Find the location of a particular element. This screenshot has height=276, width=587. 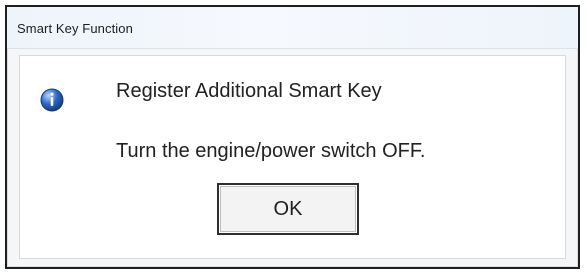

title-bar: Smart Key Function is located at coordinates (292, 28).